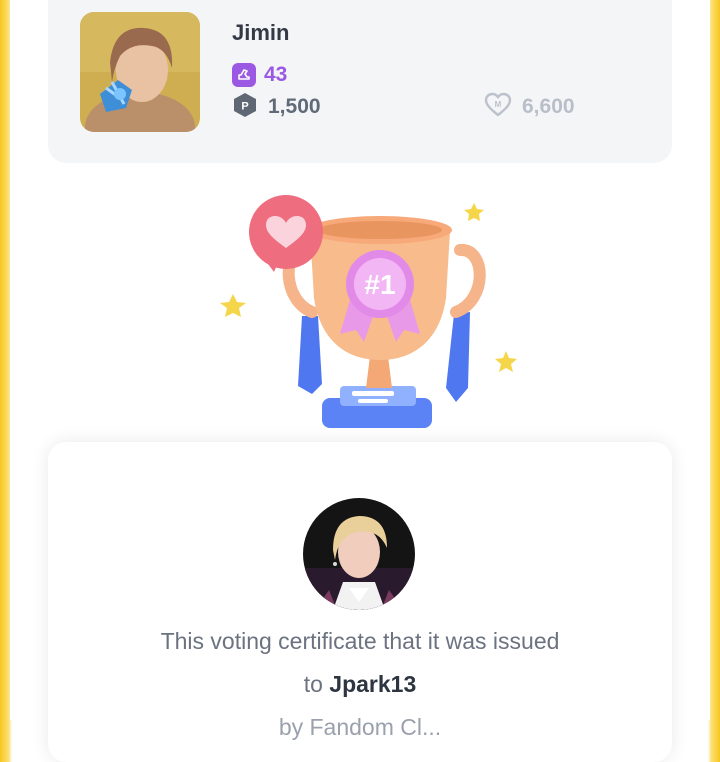 This screenshot has height=762, width=720. What do you see at coordinates (373, 684) in the screenshot?
I see `certificate-username: Jpark13` at bounding box center [373, 684].